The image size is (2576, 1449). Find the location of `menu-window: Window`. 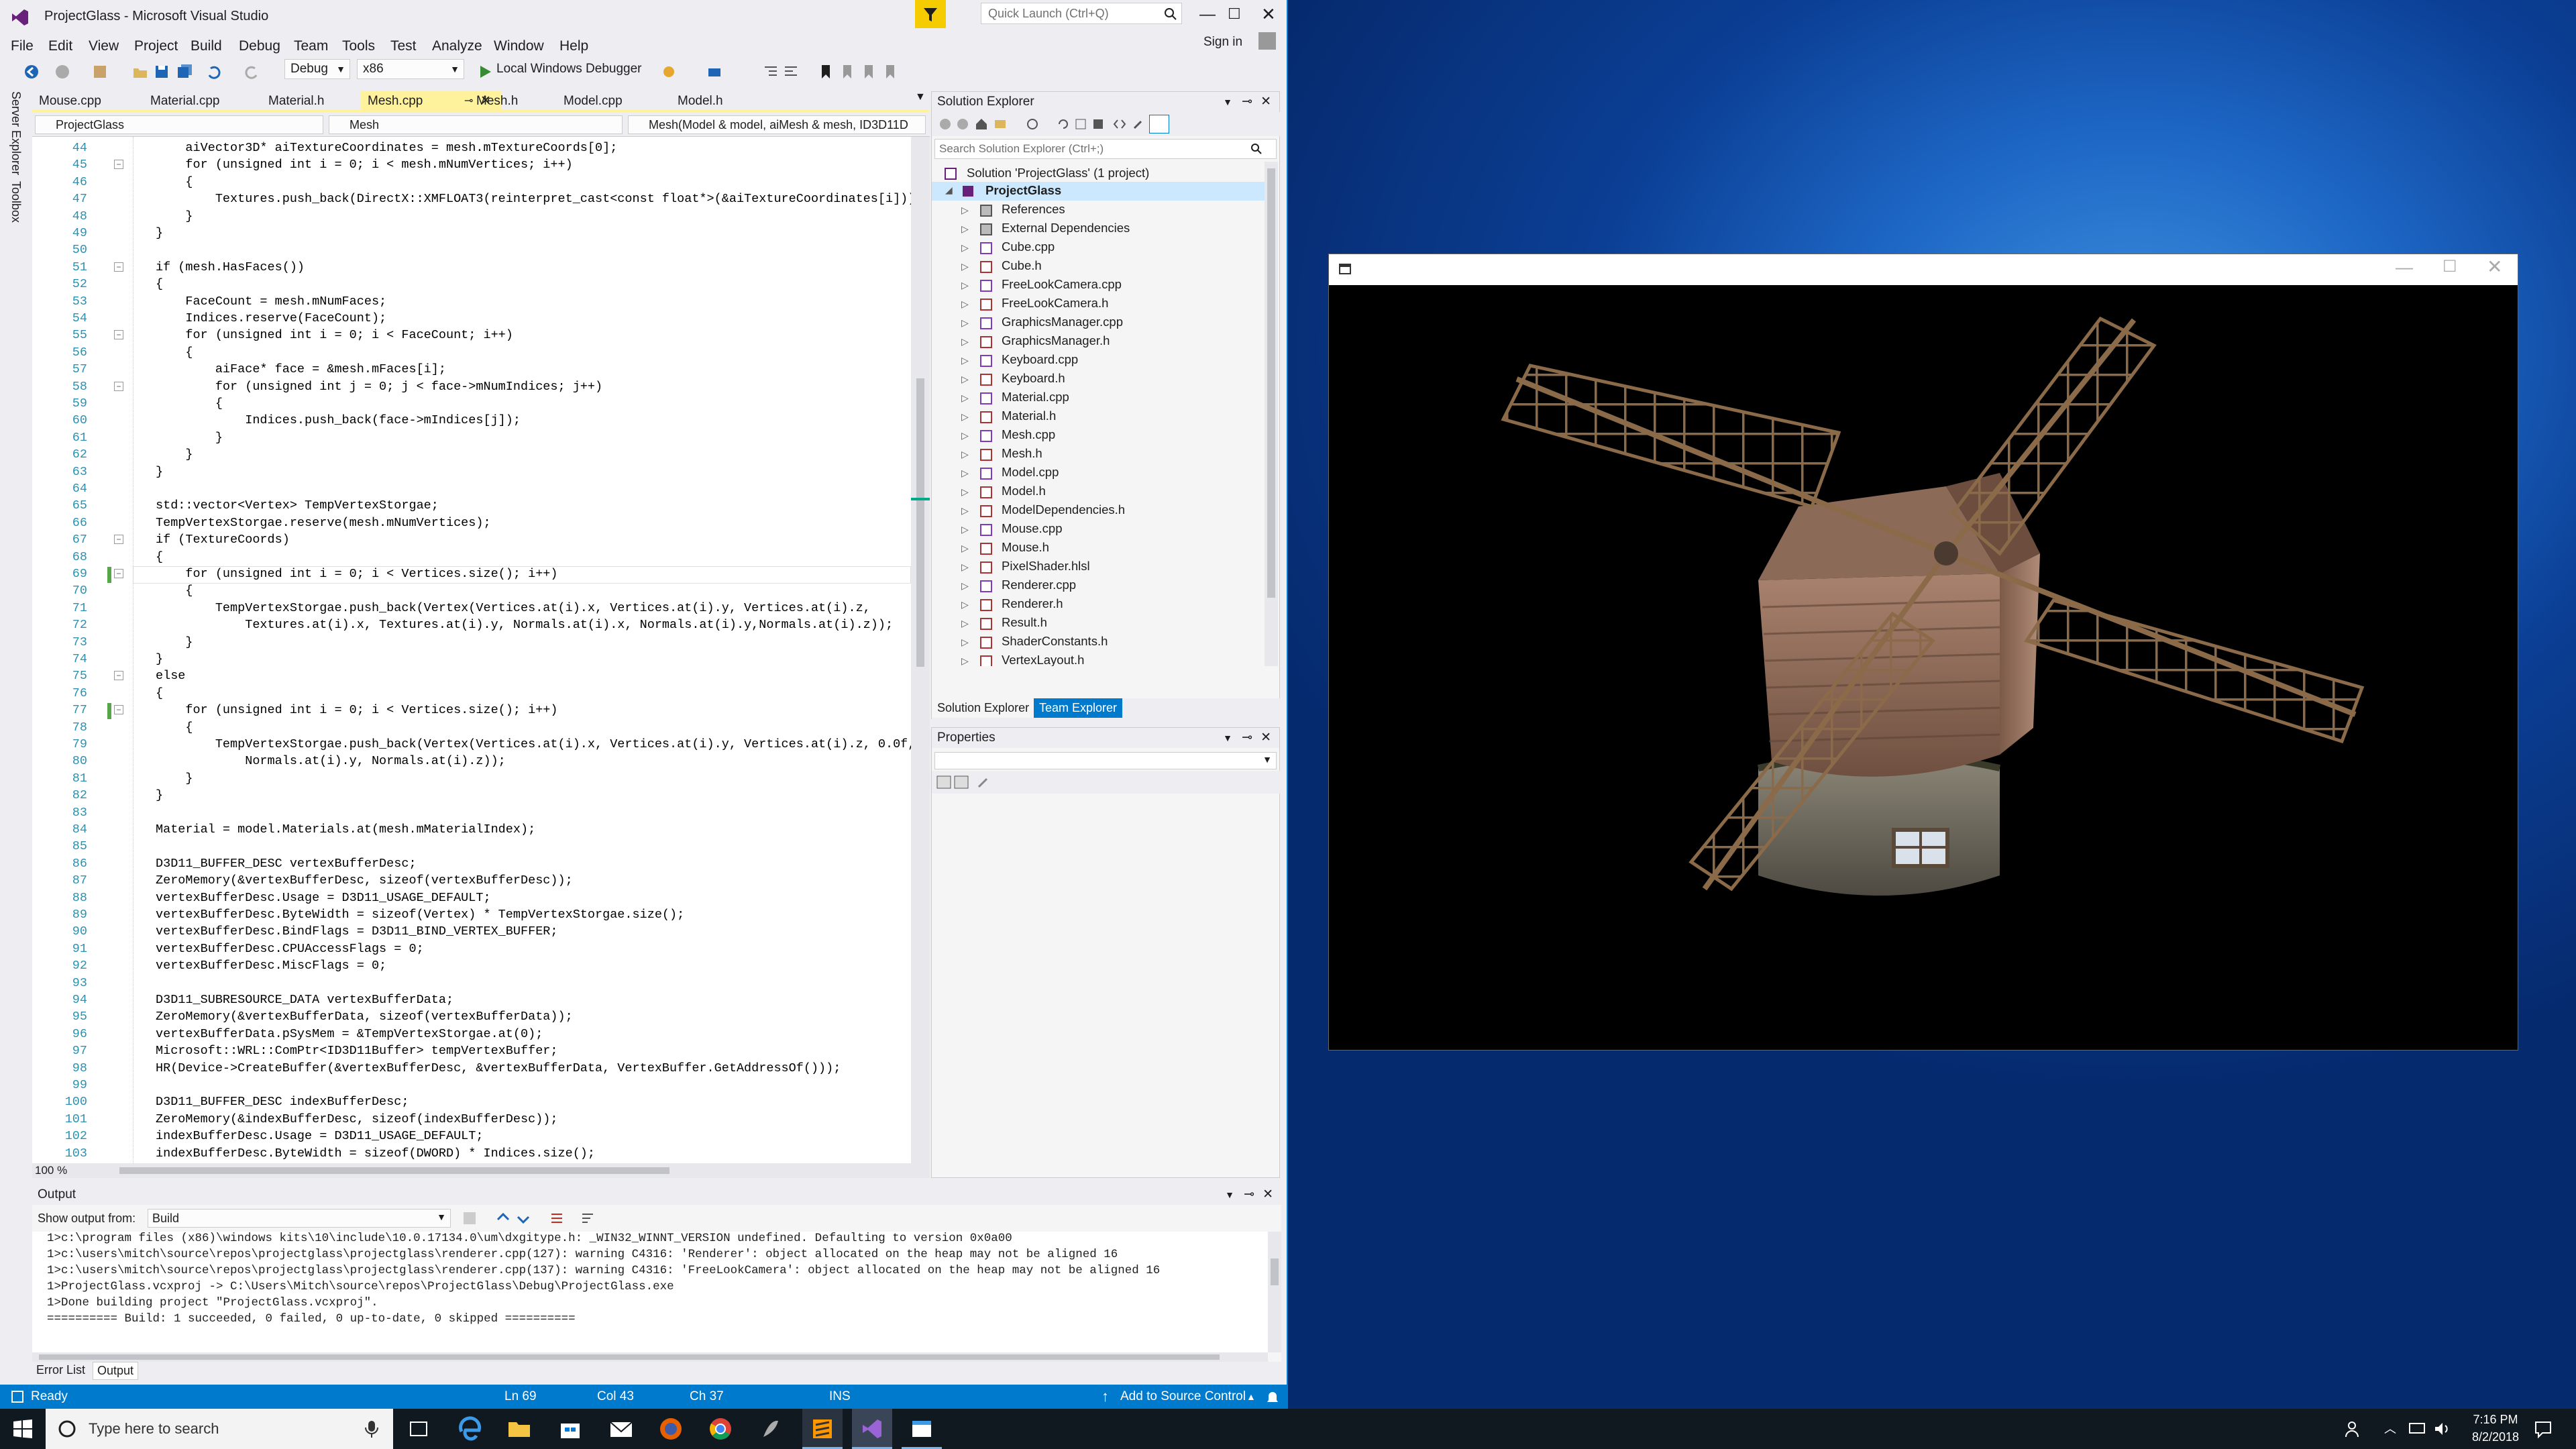

menu-window: Window is located at coordinates (519, 46).